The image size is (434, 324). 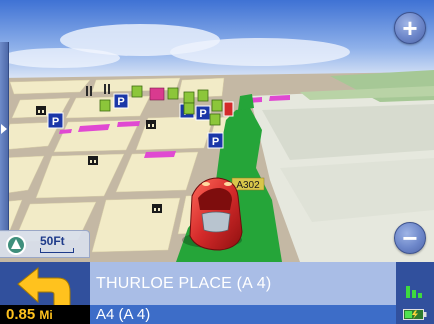 What do you see at coordinates (157, 94) in the screenshot?
I see `gift-icon` at bounding box center [157, 94].